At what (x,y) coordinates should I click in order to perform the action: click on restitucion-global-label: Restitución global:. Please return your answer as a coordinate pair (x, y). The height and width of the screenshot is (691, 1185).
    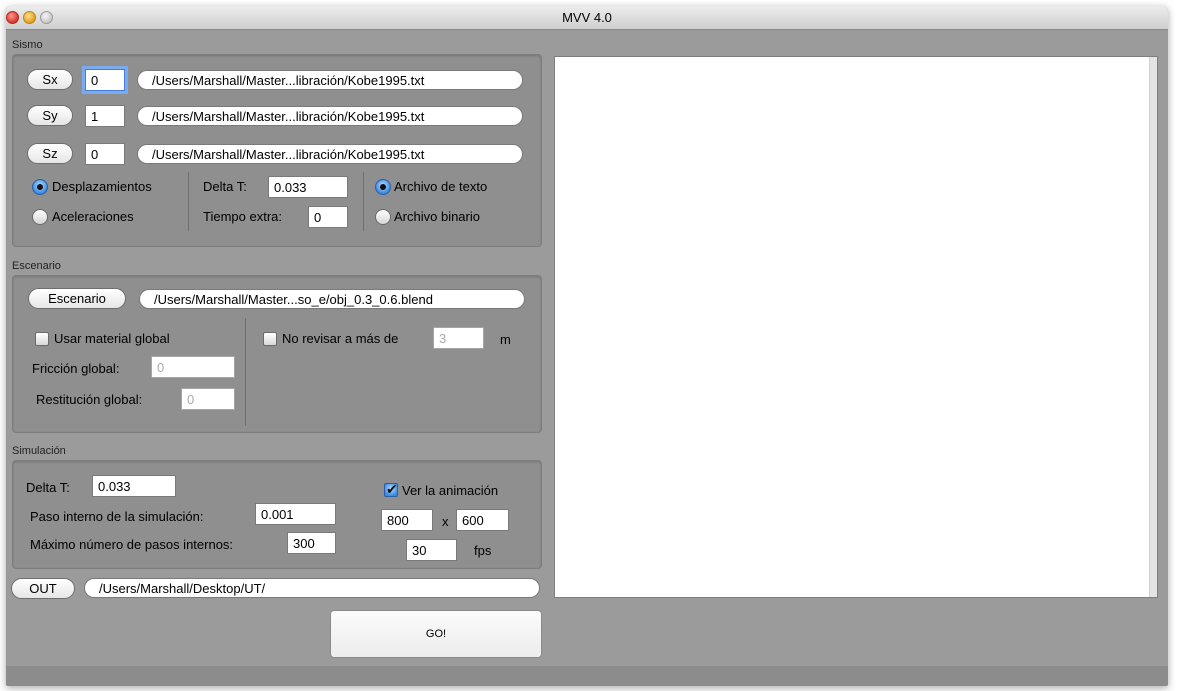
    Looking at the image, I should click on (89, 399).